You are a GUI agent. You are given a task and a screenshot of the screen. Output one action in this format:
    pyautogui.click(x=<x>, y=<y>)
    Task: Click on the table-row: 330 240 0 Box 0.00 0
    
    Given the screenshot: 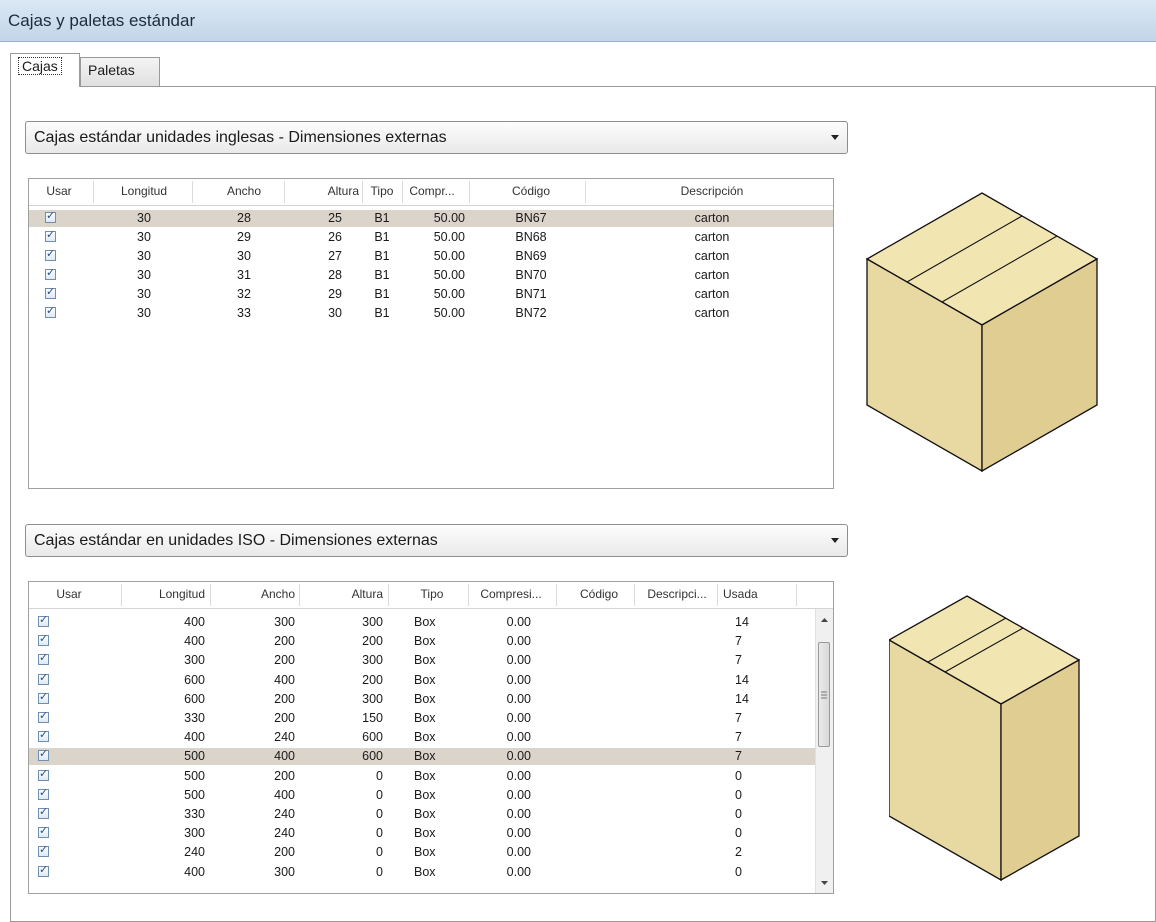 What is the action you would take?
    pyautogui.click(x=422, y=814)
    